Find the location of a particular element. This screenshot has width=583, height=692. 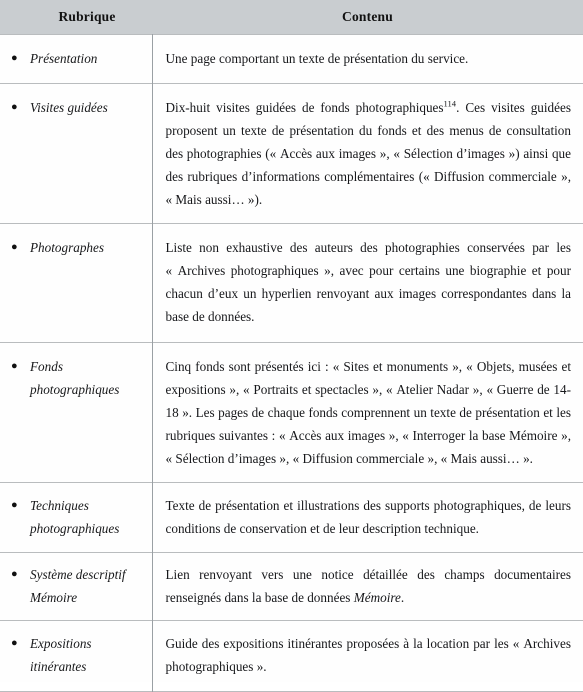

rubrique-label: Photographes is located at coordinates (67, 247).